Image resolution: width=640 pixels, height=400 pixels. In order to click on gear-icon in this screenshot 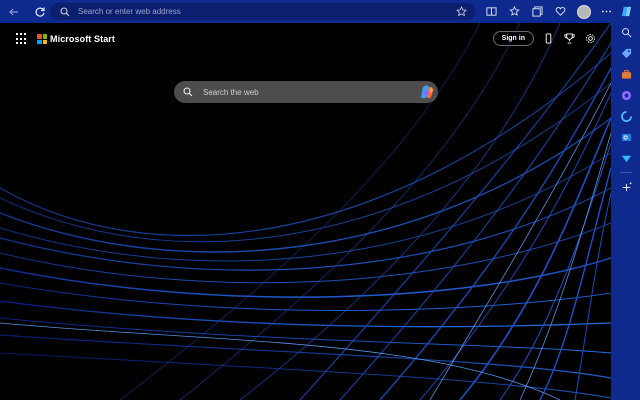, I will do `click(590, 38)`.